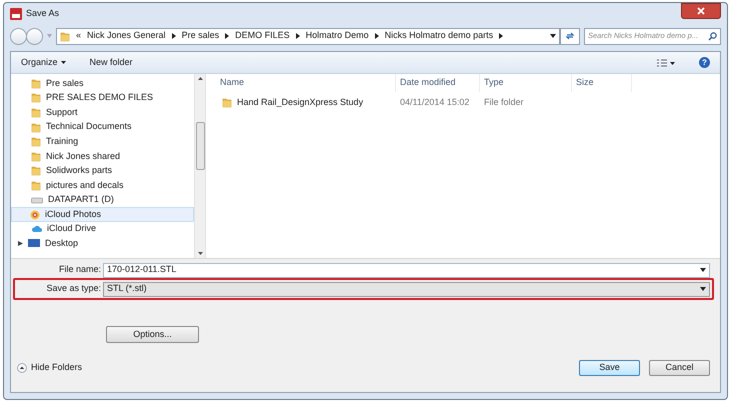  I want to click on column-header: Name, so click(301, 83).